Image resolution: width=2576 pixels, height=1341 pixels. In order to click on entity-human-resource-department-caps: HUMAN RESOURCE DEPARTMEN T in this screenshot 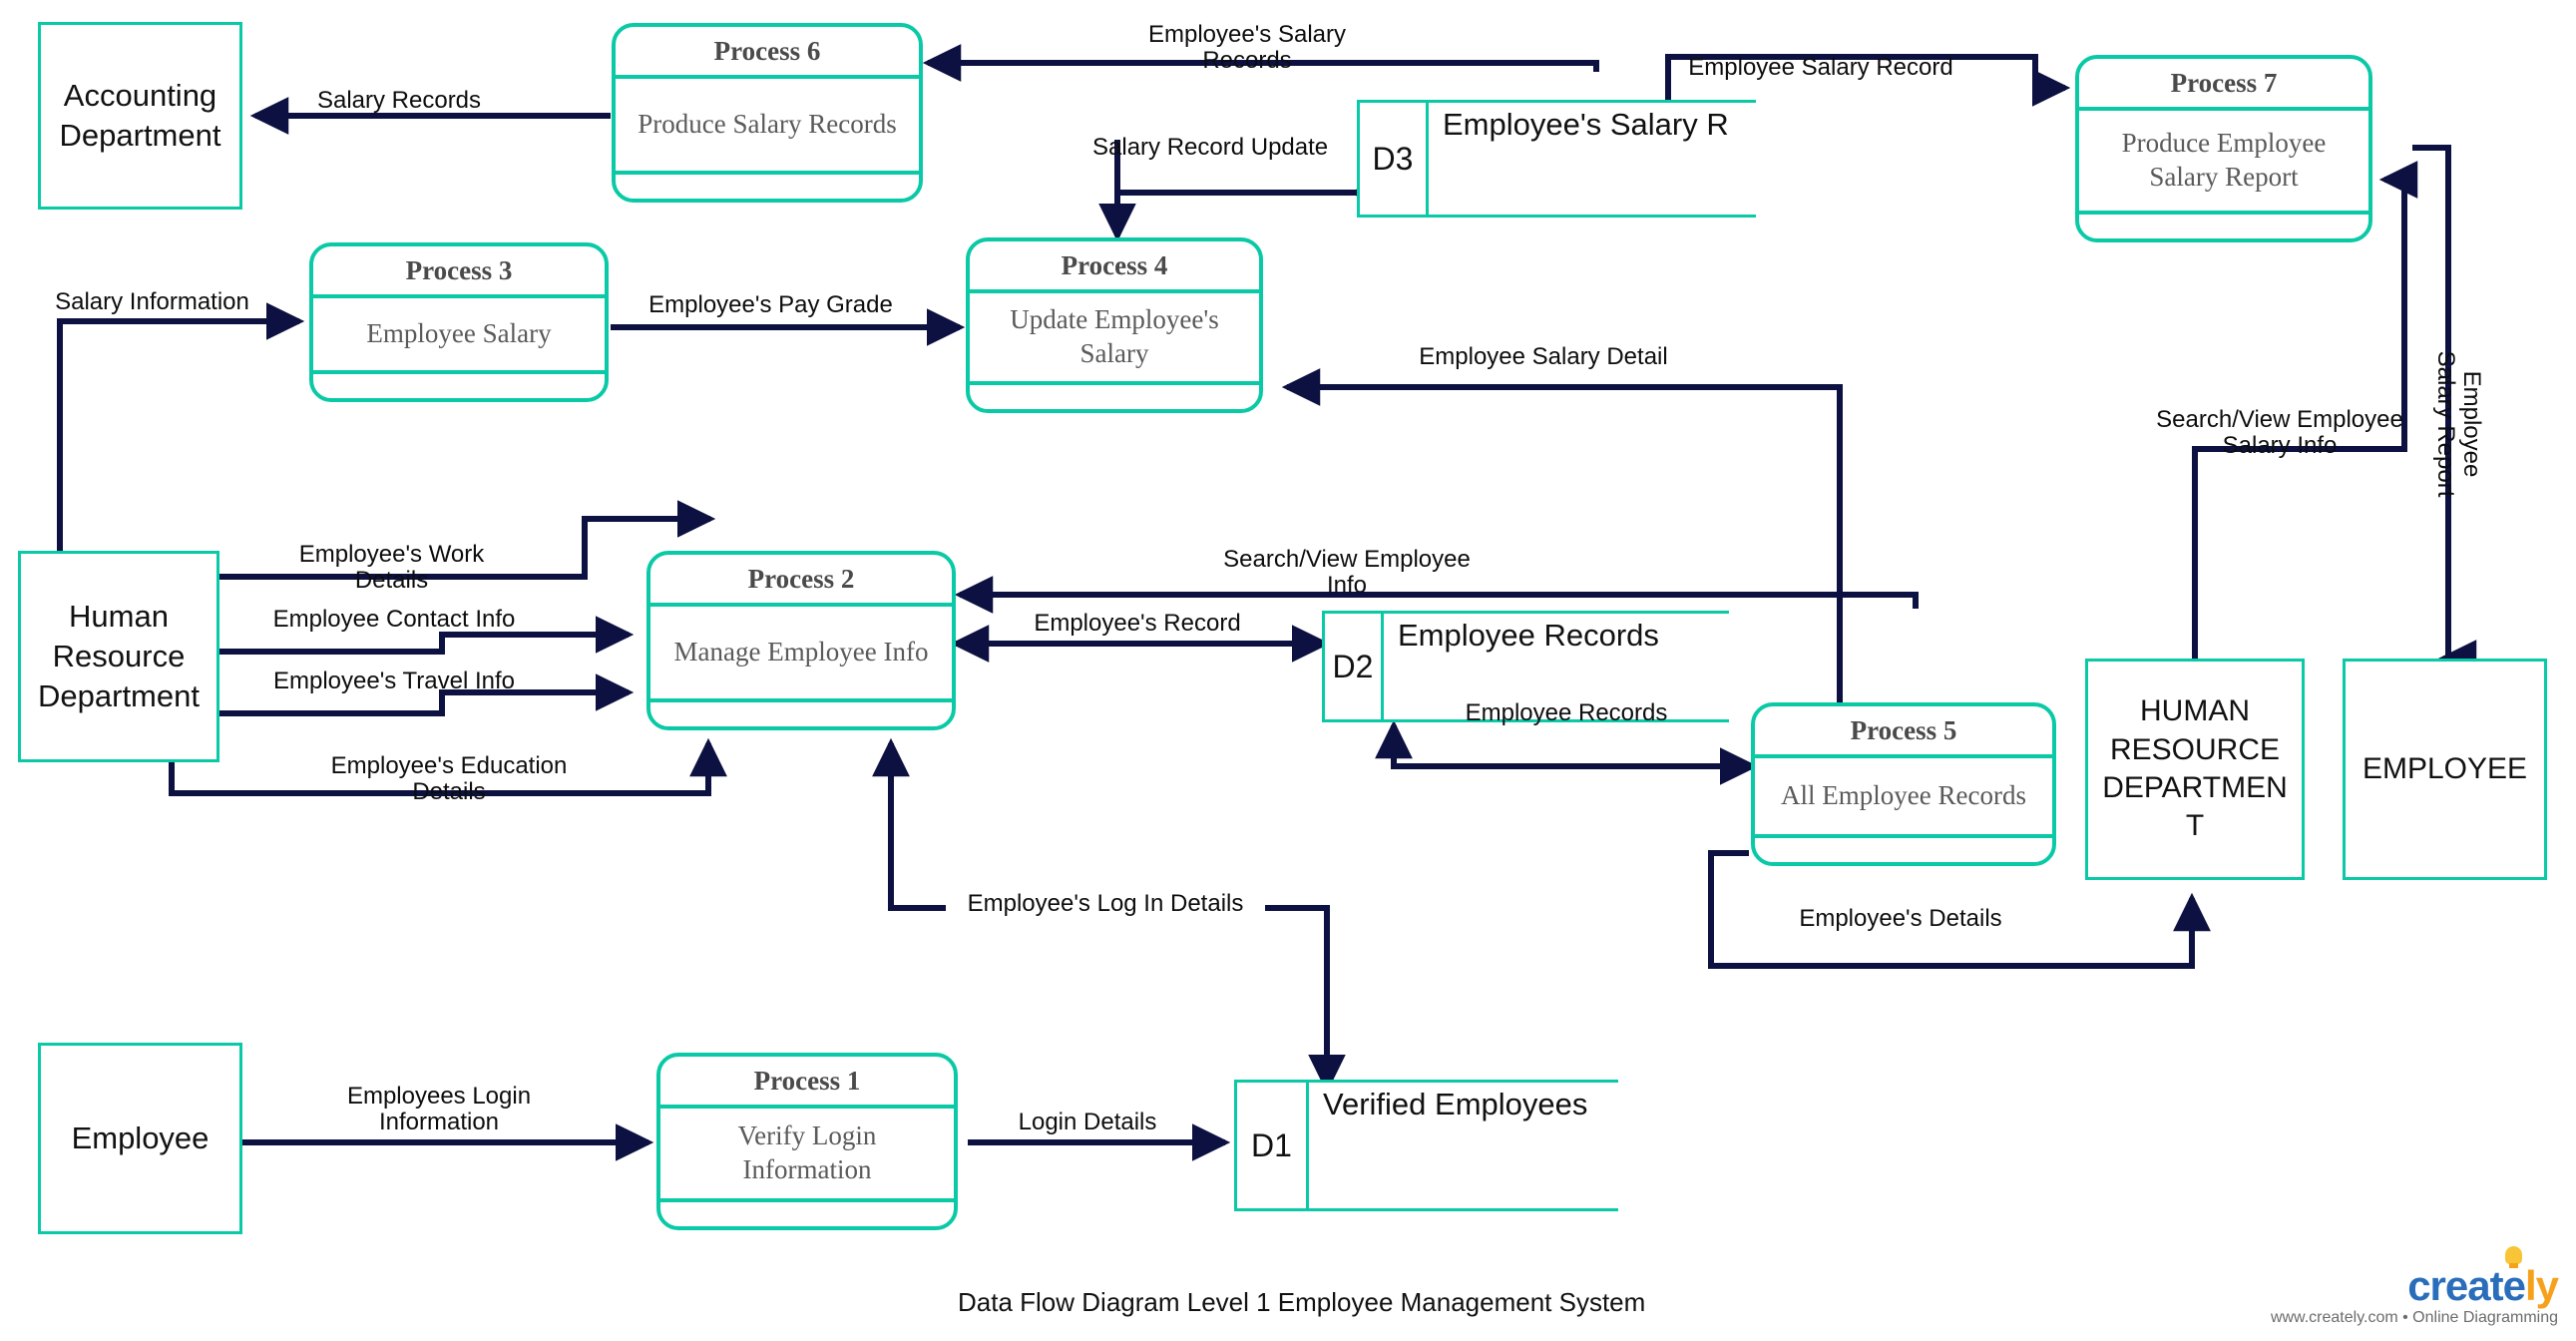, I will do `click(2195, 769)`.